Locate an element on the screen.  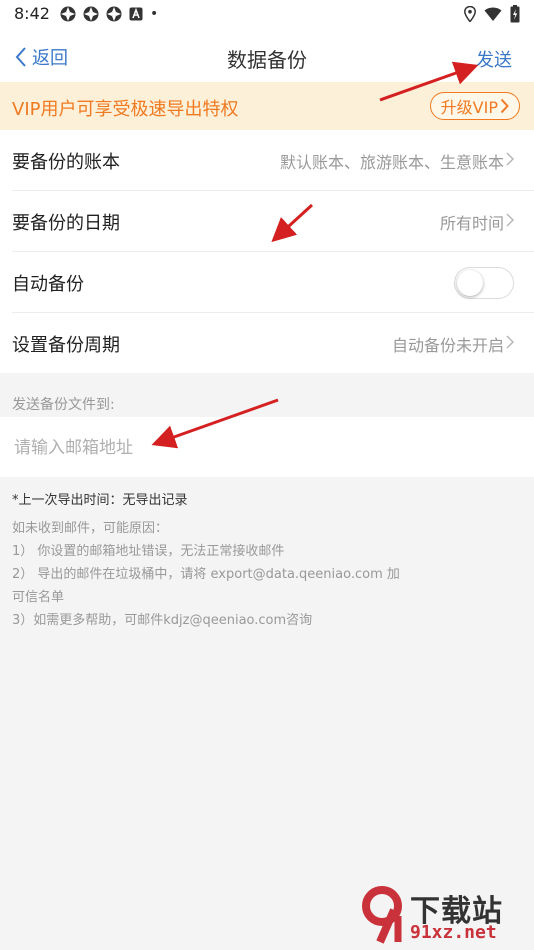
row-label: 自动备份 is located at coordinates (48, 284).